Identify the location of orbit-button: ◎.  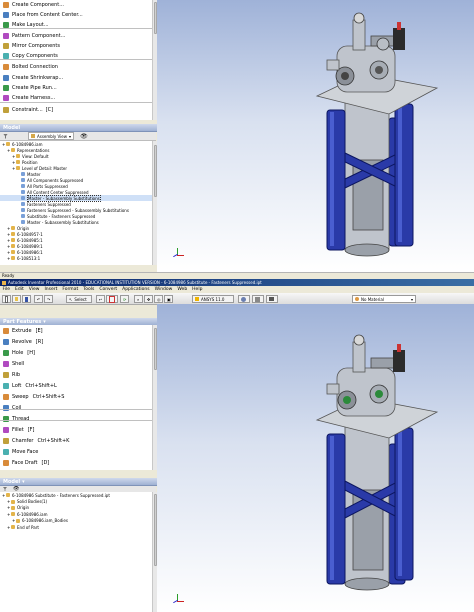
(158, 299).